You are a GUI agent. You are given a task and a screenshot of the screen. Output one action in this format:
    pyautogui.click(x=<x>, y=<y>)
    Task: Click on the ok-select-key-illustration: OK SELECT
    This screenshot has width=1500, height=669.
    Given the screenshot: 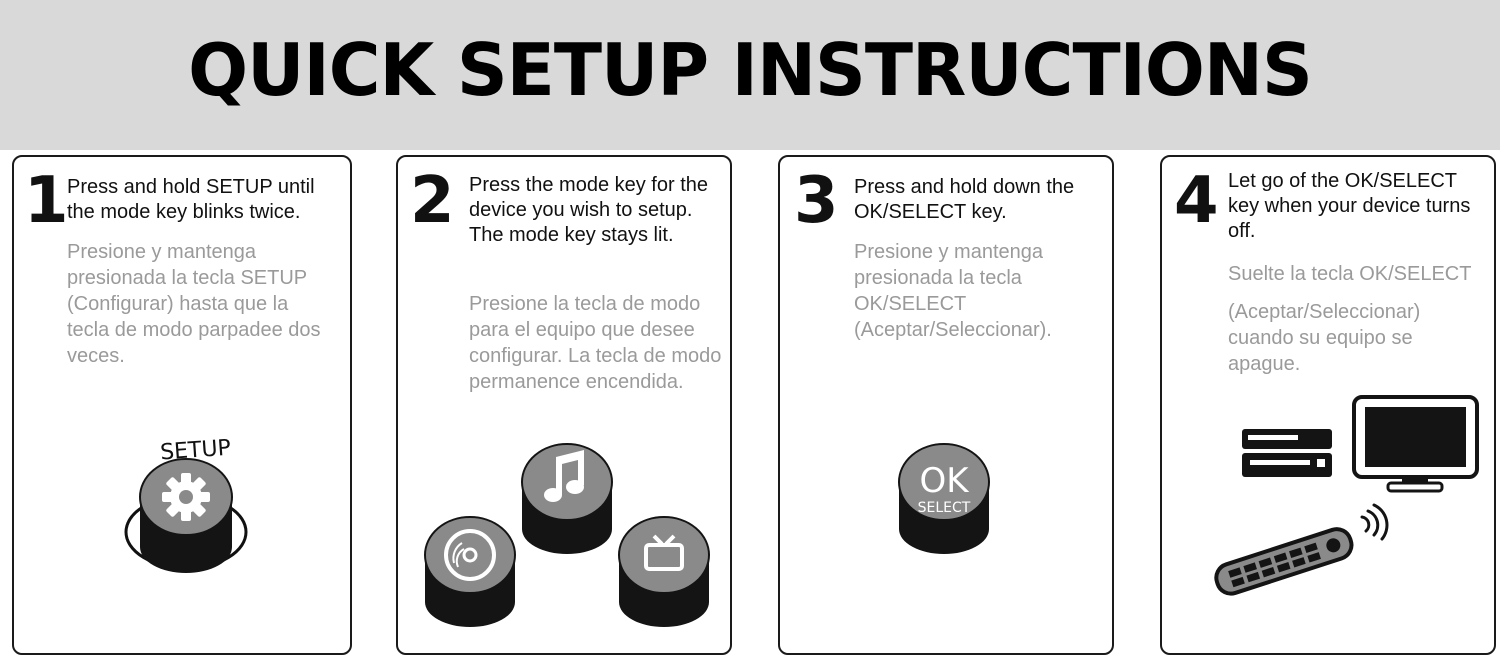 What is the action you would take?
    pyautogui.click(x=944, y=498)
    